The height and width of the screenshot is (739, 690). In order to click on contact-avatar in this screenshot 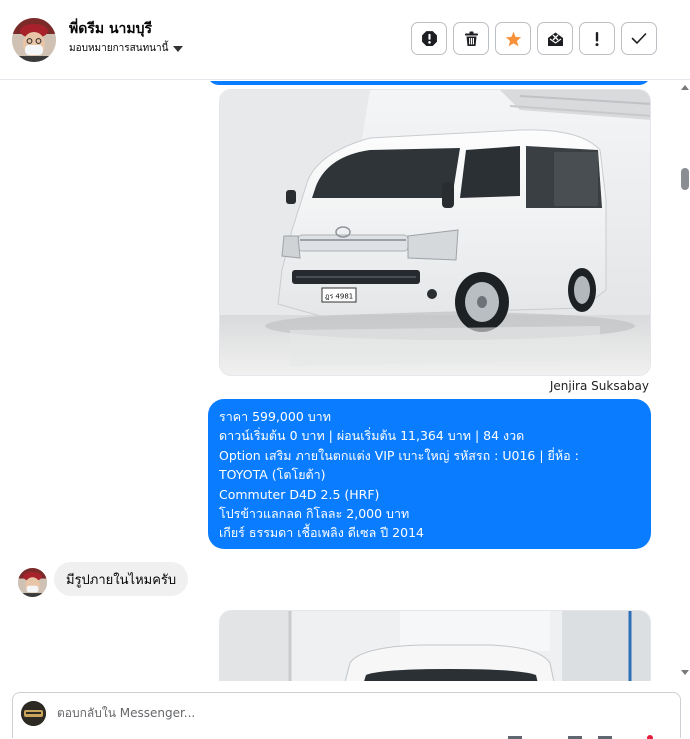, I will do `click(34, 40)`.